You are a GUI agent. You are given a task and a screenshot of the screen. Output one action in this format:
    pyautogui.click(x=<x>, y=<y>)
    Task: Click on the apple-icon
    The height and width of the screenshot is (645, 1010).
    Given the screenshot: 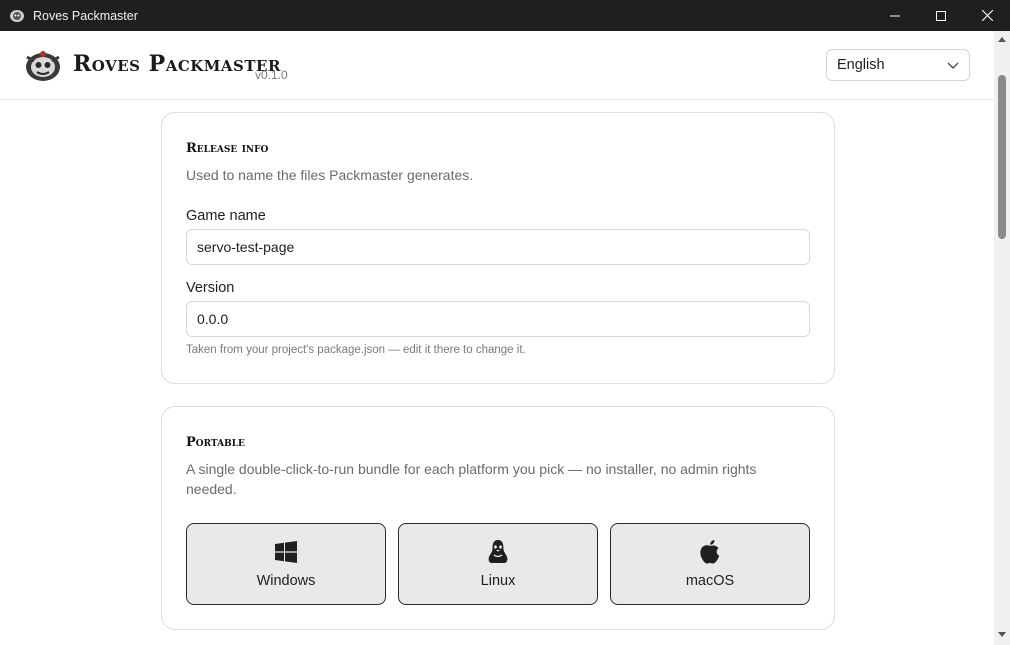 What is the action you would take?
    pyautogui.click(x=710, y=552)
    